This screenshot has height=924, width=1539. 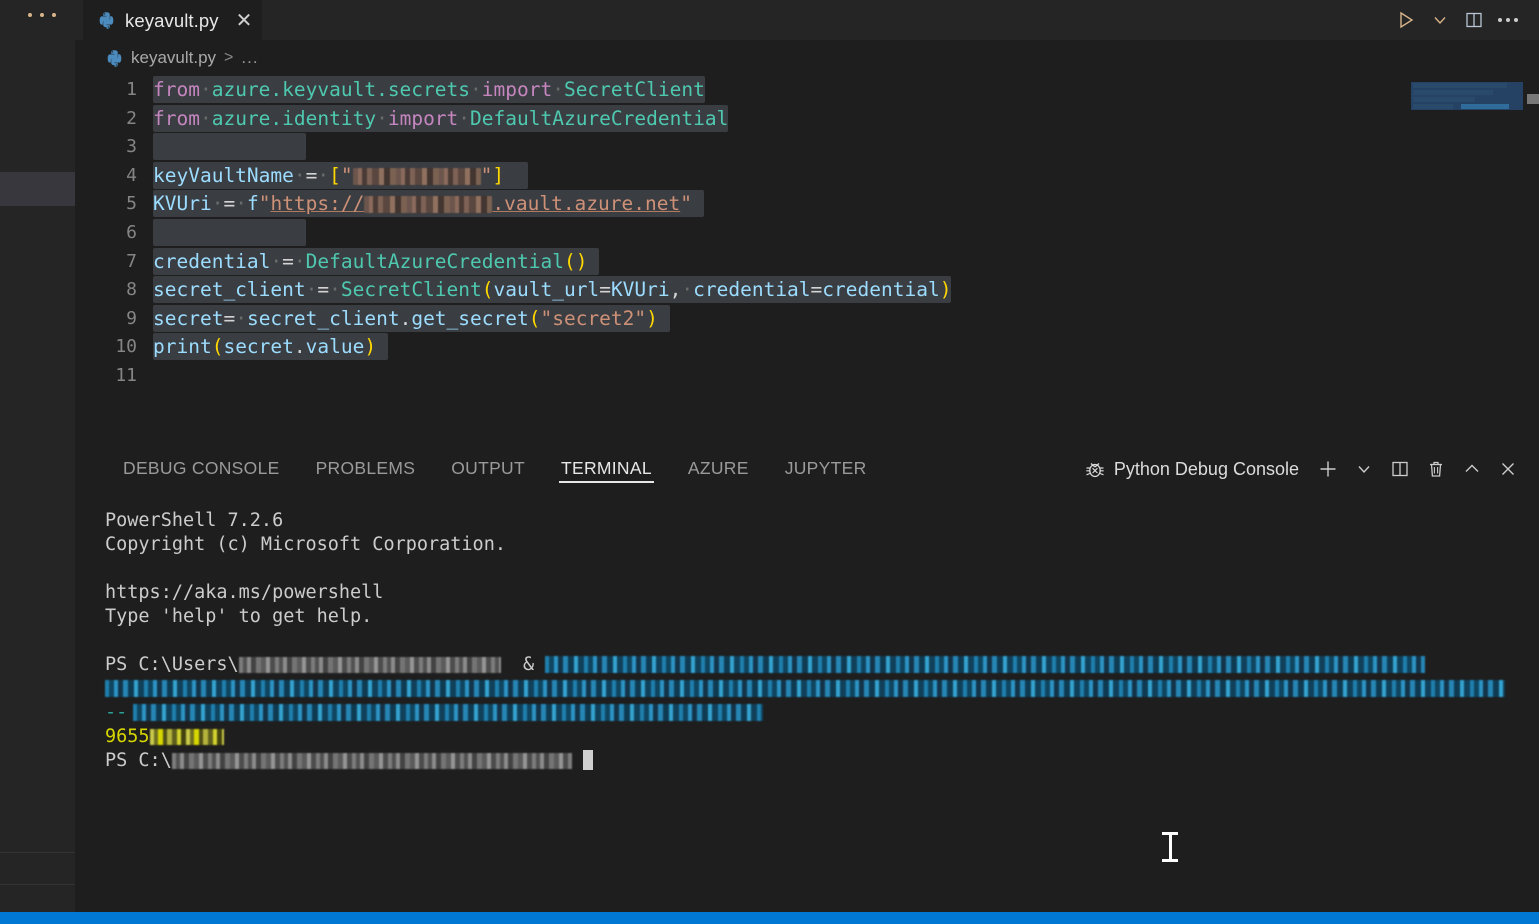 I want to click on terminal-line: Copyright (c) Microsoft Corporation., so click(x=305, y=544).